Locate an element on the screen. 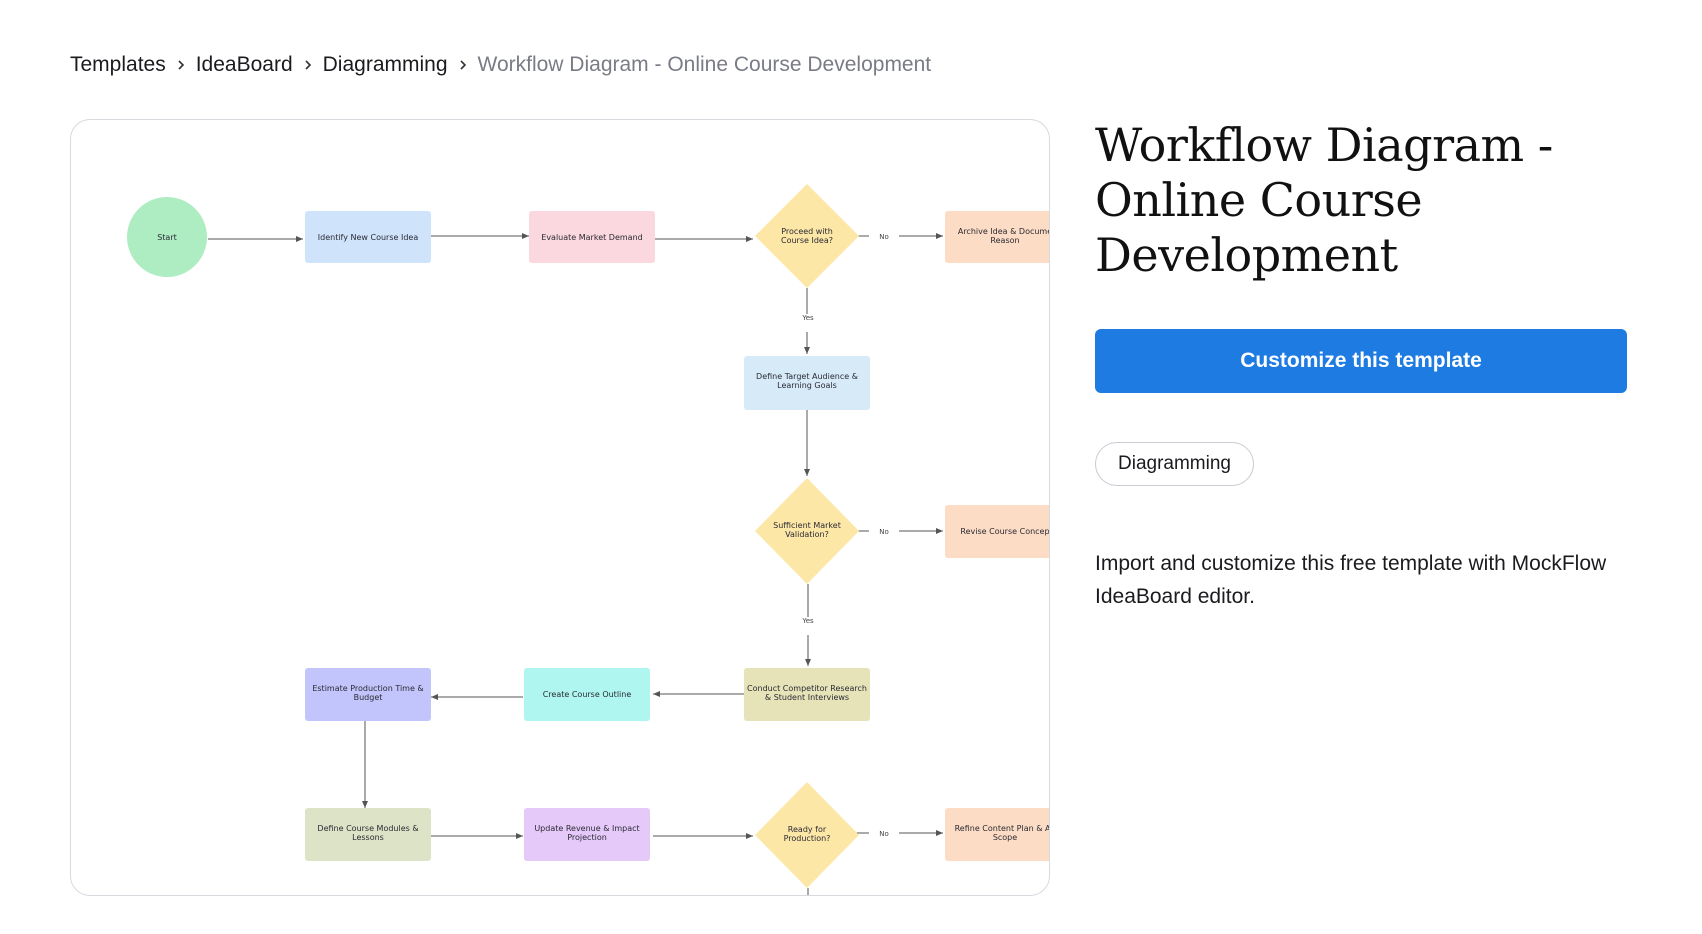 This screenshot has width=1702, height=934. node-revenue-label-1: Update Revenue & Impact is located at coordinates (586, 828).